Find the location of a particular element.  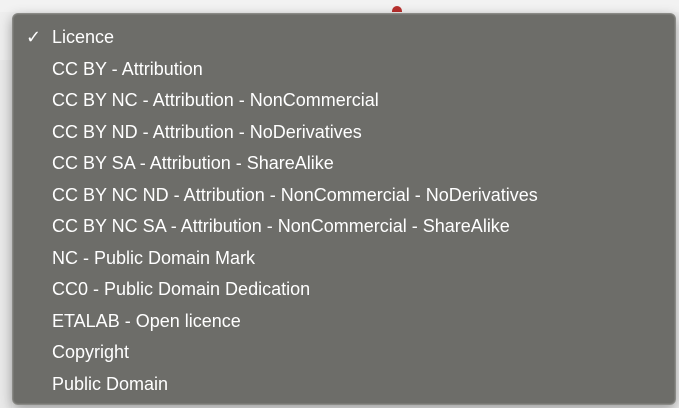

menu-item-label: Public Domain is located at coordinates (110, 383).